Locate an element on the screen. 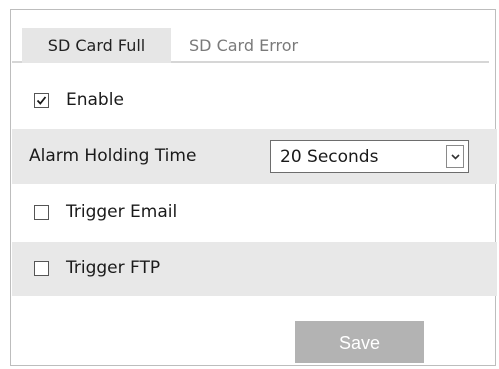 This screenshot has width=499, height=369. tab-bar: SD Card Full SD Card Error is located at coordinates (250, 45).